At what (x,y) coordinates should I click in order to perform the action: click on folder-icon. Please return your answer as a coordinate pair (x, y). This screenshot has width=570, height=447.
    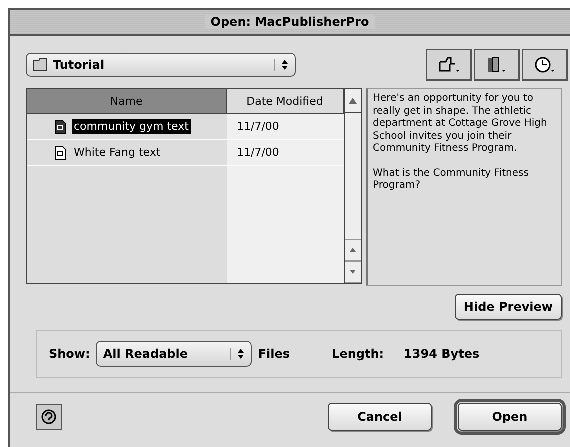
    Looking at the image, I should click on (41, 65).